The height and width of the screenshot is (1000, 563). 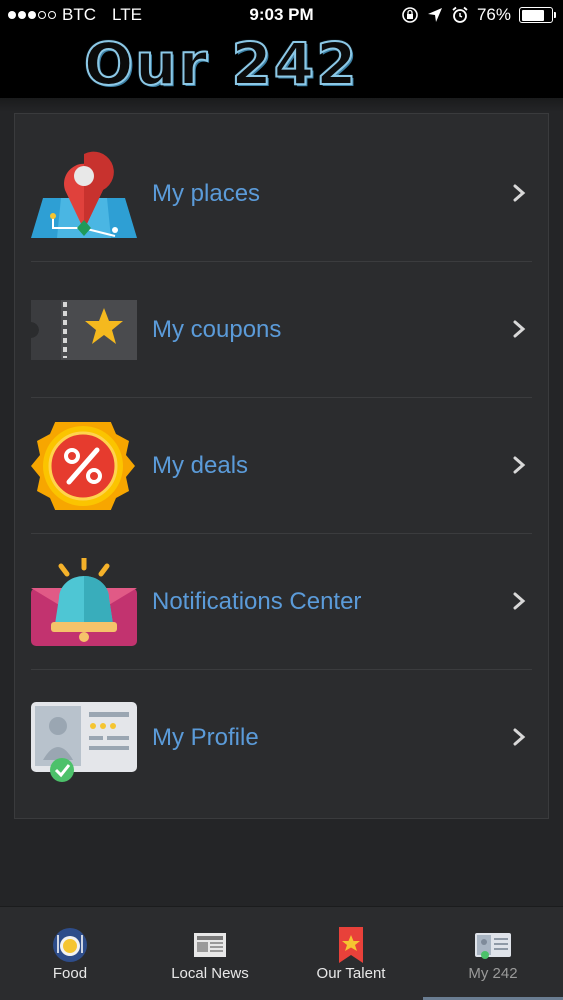 What do you see at coordinates (351, 973) in the screenshot?
I see `tab-label: Our Talent` at bounding box center [351, 973].